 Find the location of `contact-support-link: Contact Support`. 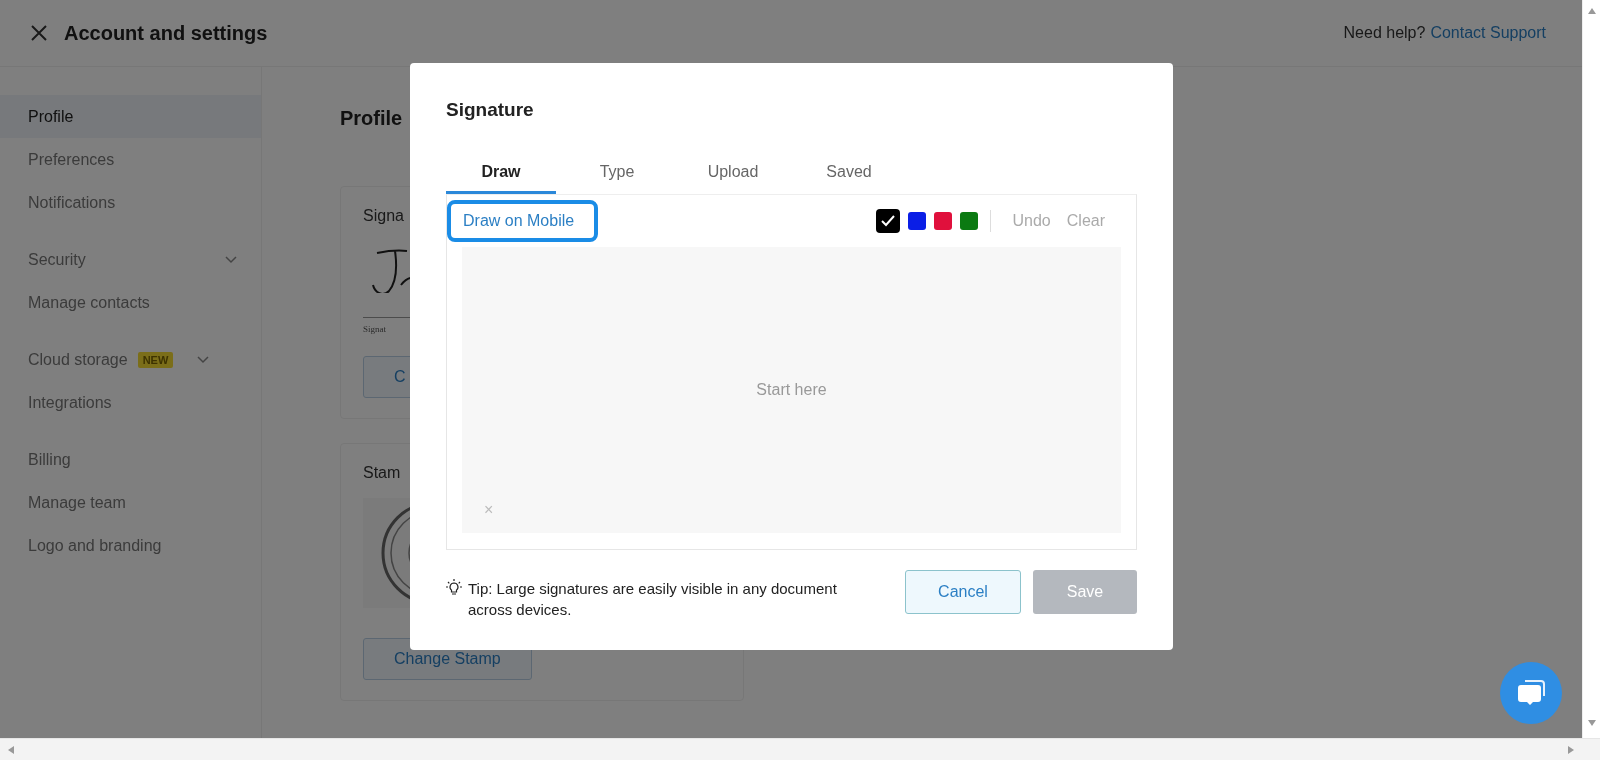

contact-support-link: Contact Support is located at coordinates (1488, 33).